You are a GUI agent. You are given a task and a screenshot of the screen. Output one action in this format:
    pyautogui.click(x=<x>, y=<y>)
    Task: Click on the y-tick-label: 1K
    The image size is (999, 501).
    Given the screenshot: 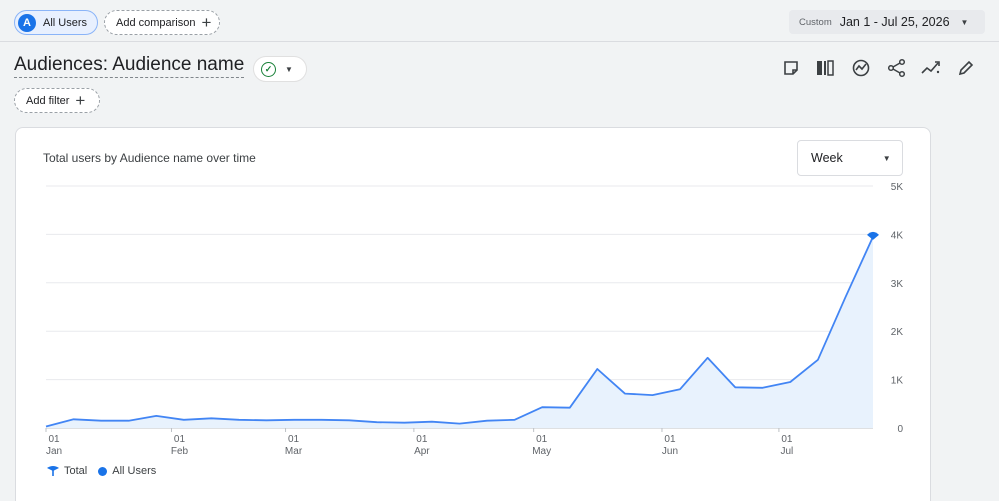 What is the action you would take?
    pyautogui.click(x=897, y=381)
    